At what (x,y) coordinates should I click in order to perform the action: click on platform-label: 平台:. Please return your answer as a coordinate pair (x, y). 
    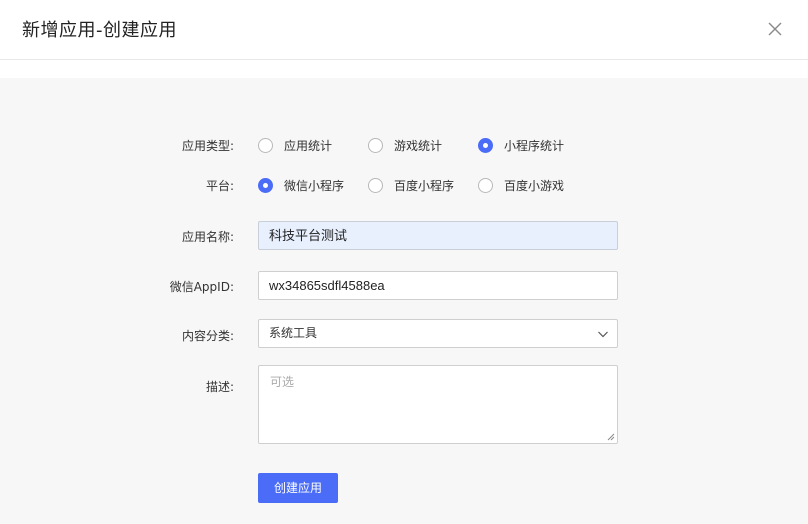
    Looking at the image, I should click on (219, 186).